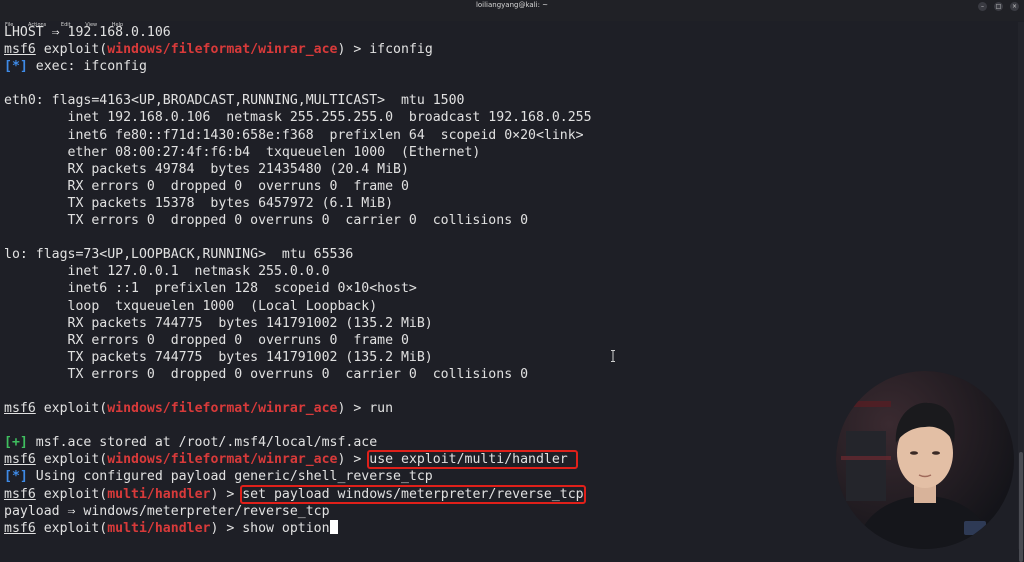  I want to click on close-button: ×, so click(1014, 6).